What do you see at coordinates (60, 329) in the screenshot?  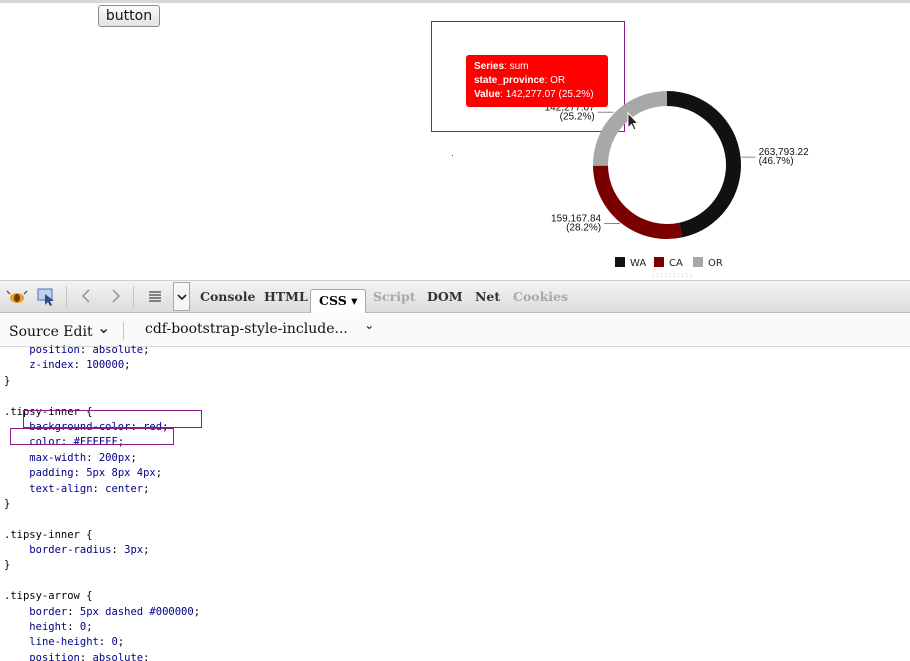 I see `source-edit-button: Source Edit ⌄` at bounding box center [60, 329].